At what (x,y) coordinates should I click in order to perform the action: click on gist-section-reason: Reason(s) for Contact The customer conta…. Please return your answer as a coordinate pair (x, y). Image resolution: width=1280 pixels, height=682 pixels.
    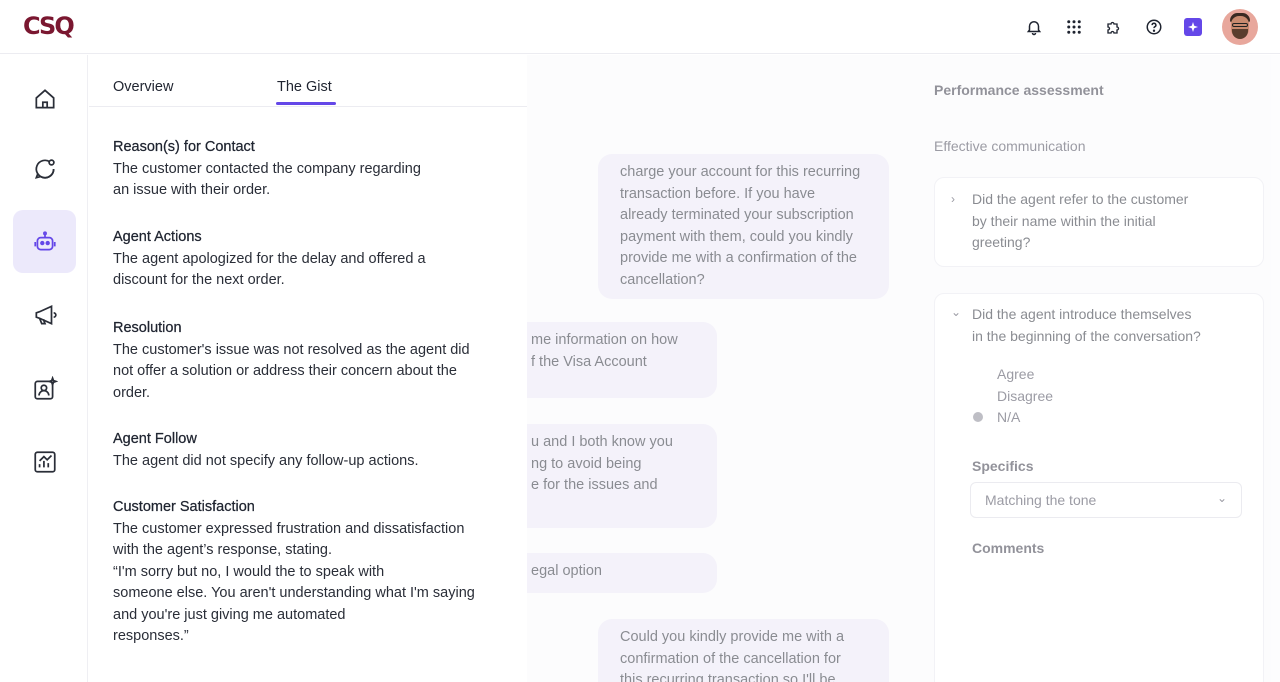
    Looking at the image, I should click on (308, 169).